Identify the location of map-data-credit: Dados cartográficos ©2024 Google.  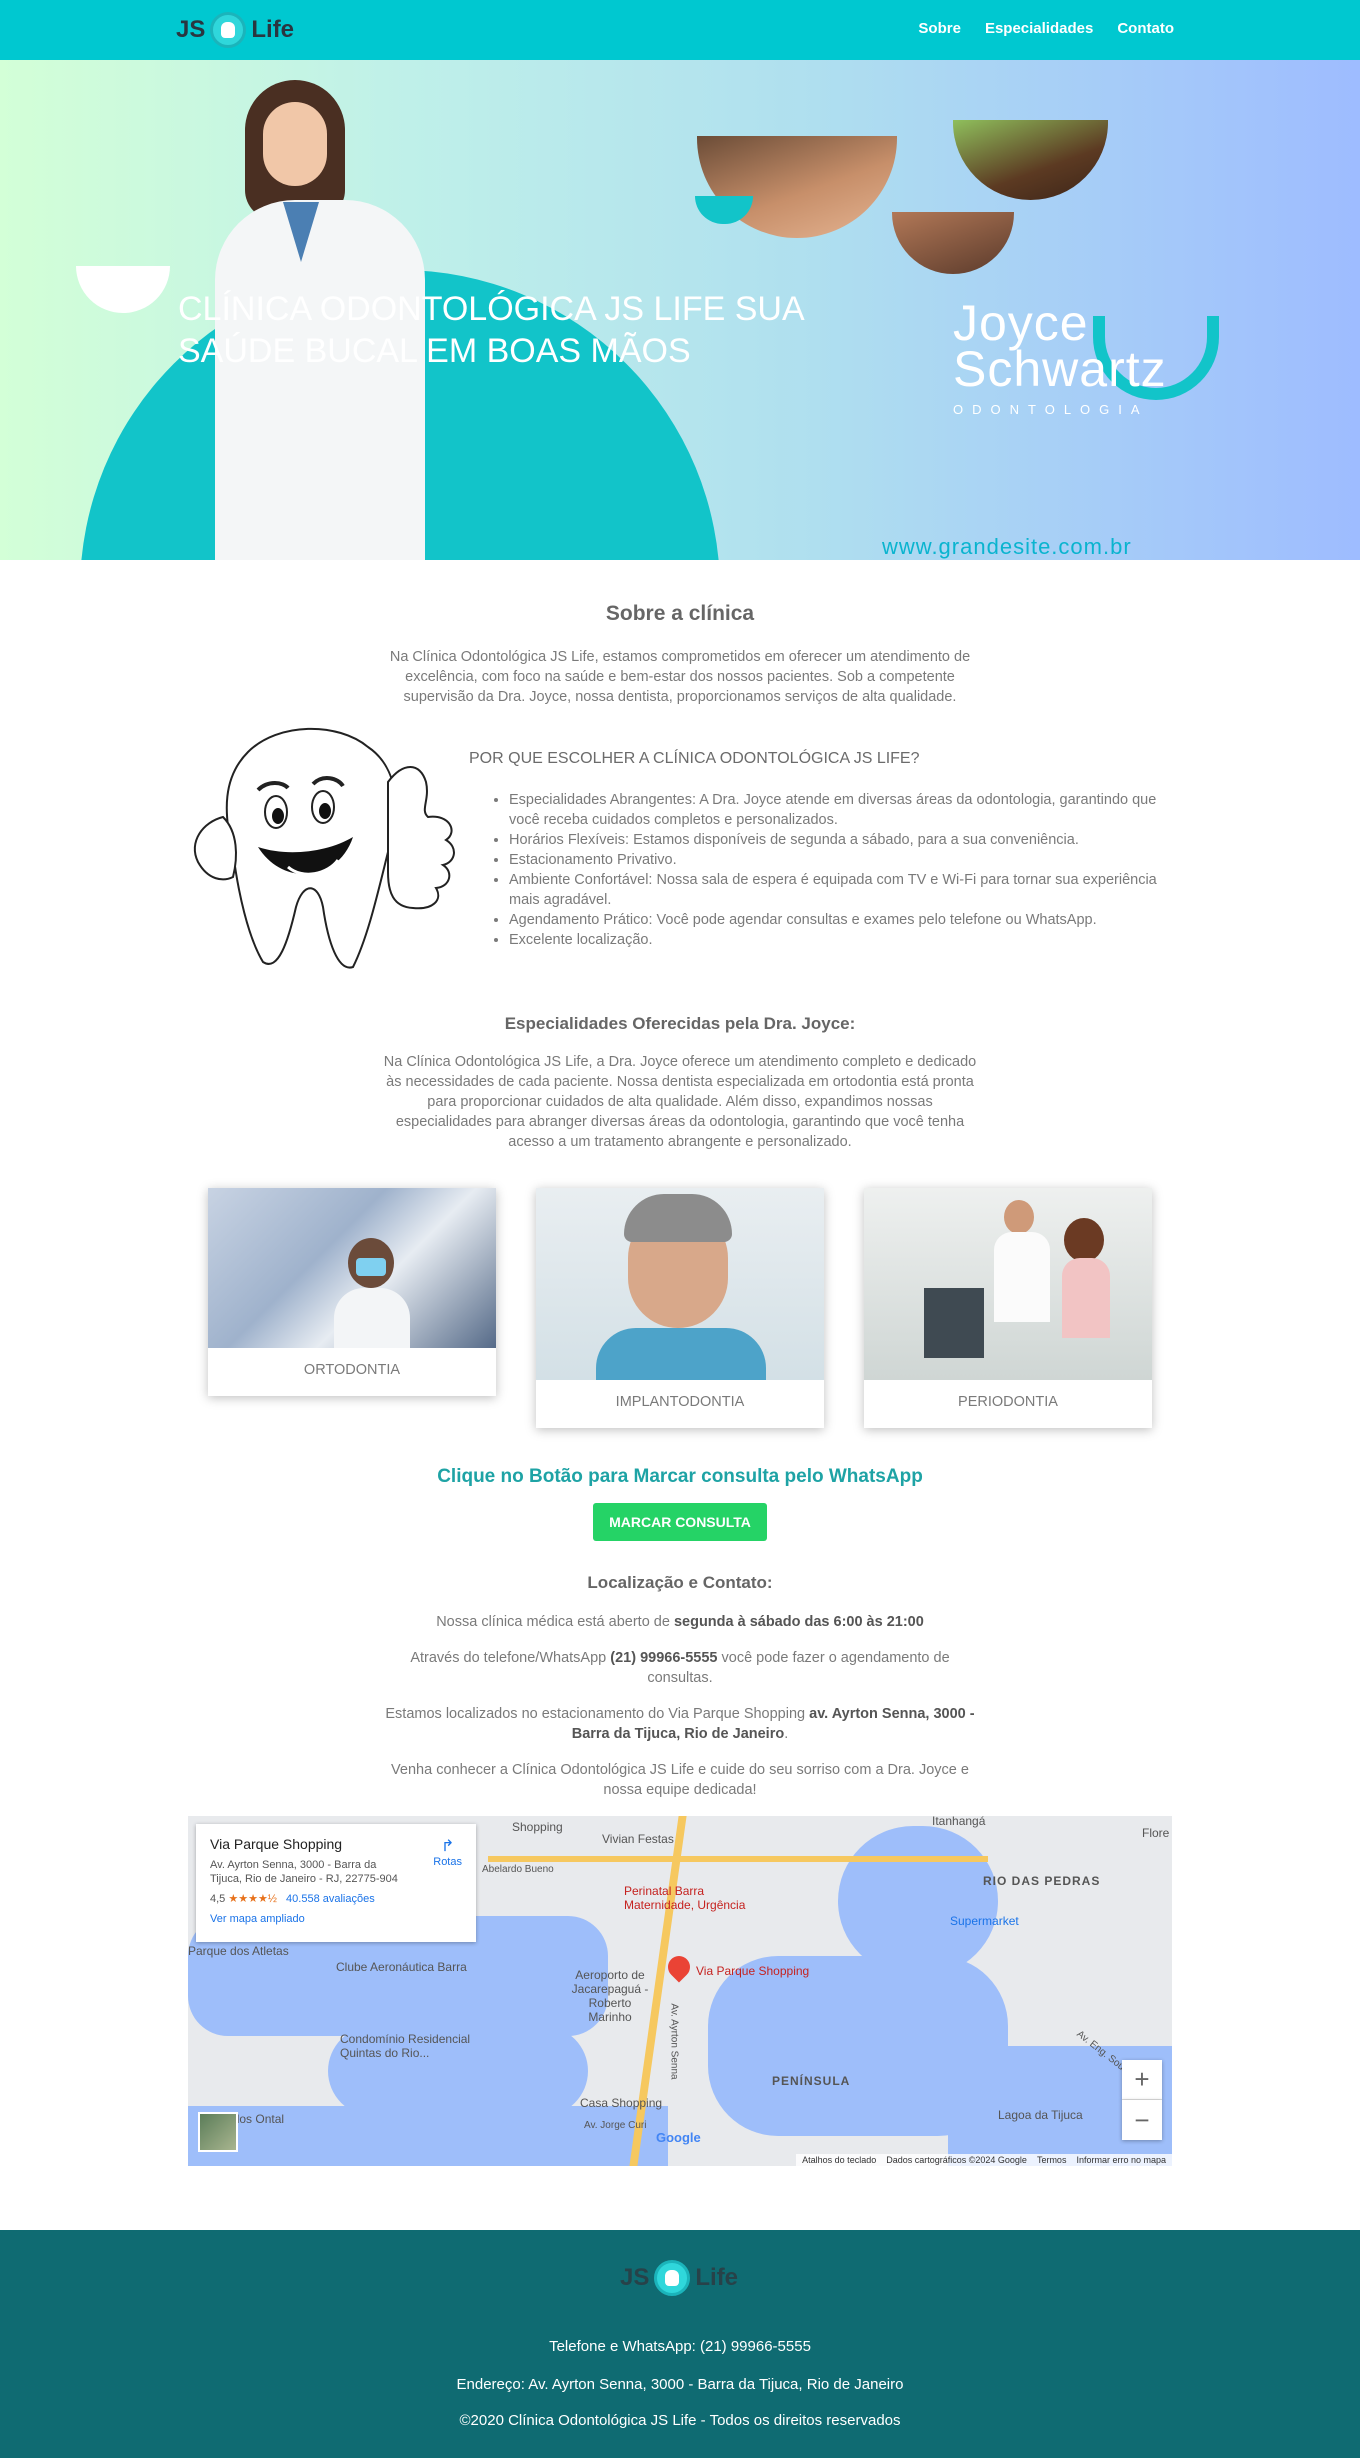
(956, 2160).